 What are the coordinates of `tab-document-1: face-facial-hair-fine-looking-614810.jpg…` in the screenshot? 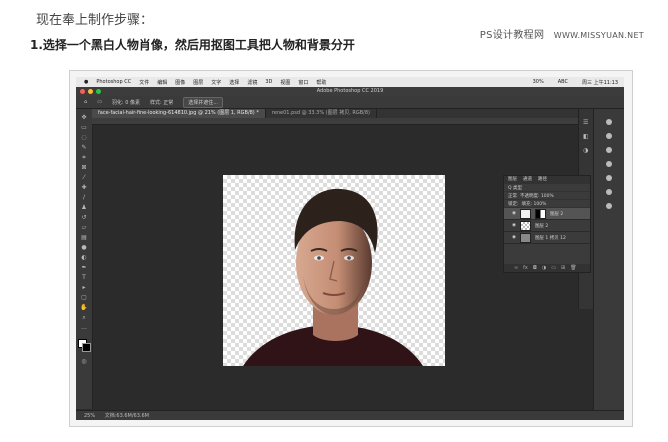 It's located at (179, 113).